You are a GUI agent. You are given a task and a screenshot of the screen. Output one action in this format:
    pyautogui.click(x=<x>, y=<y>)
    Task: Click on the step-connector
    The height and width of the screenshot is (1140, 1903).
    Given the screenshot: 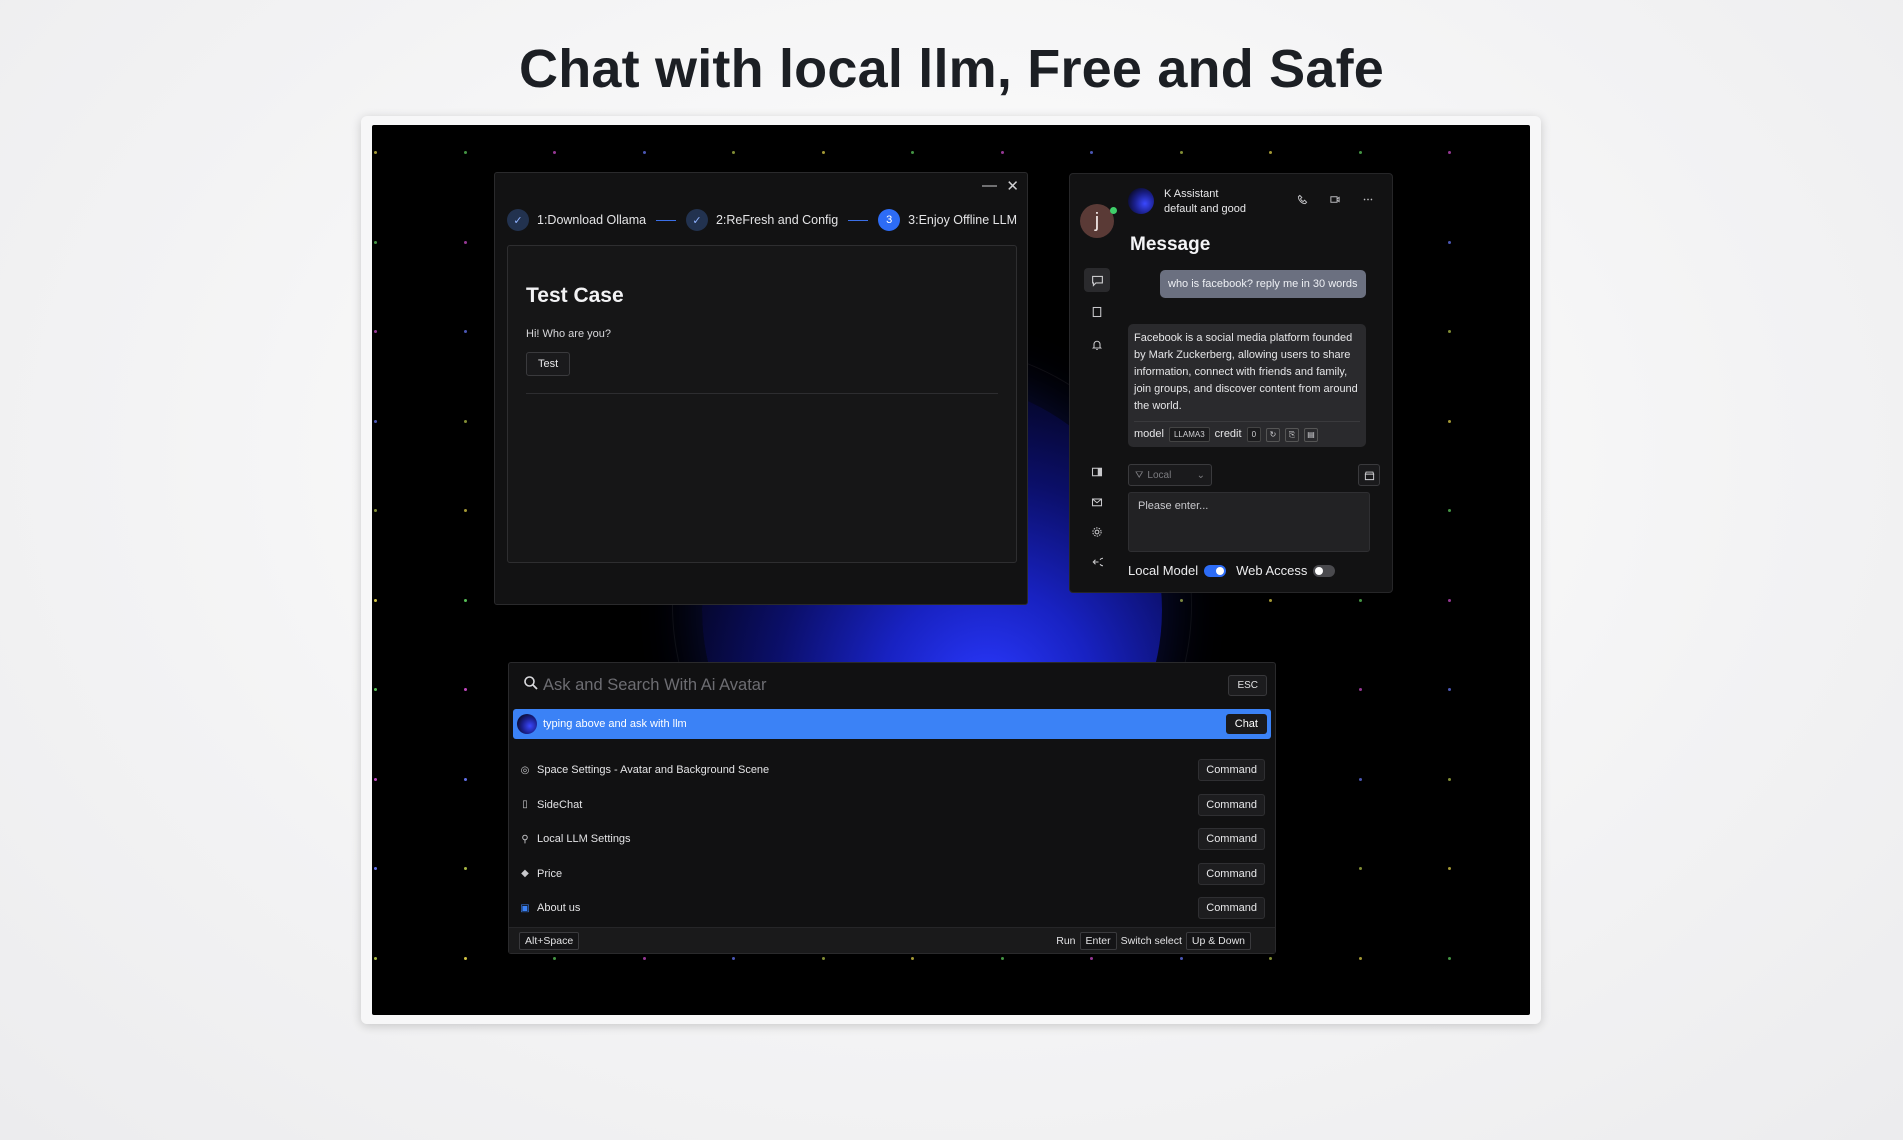 What is the action you would take?
    pyautogui.click(x=666, y=220)
    